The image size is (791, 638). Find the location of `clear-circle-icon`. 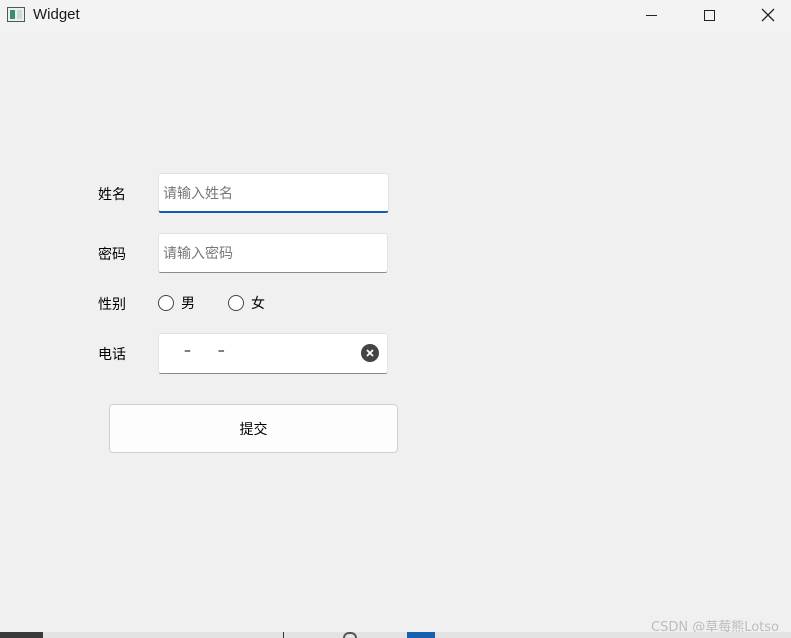

clear-circle-icon is located at coordinates (370, 353).